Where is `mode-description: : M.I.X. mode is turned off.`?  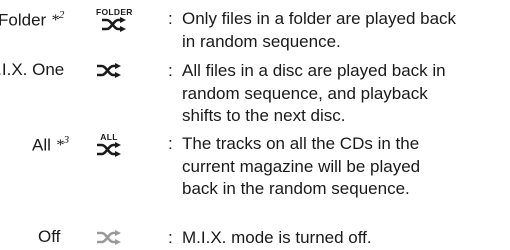 mode-description: : M.I.X. mode is turned off. is located at coordinates (270, 237).